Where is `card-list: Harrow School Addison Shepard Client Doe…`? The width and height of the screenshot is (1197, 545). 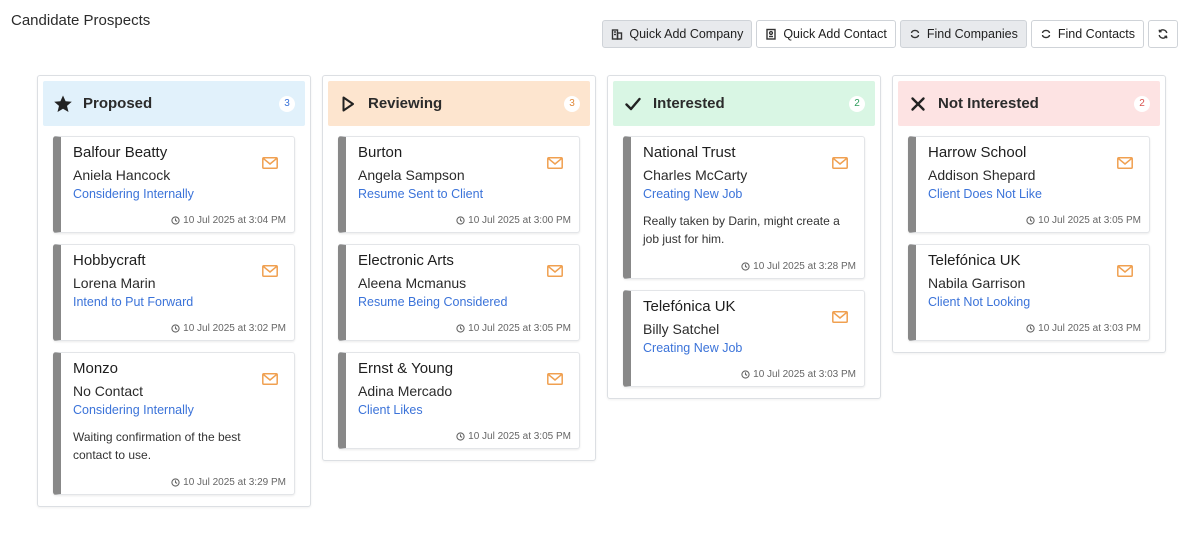 card-list: Harrow School Addison Shepard Client Doe… is located at coordinates (1029, 238).